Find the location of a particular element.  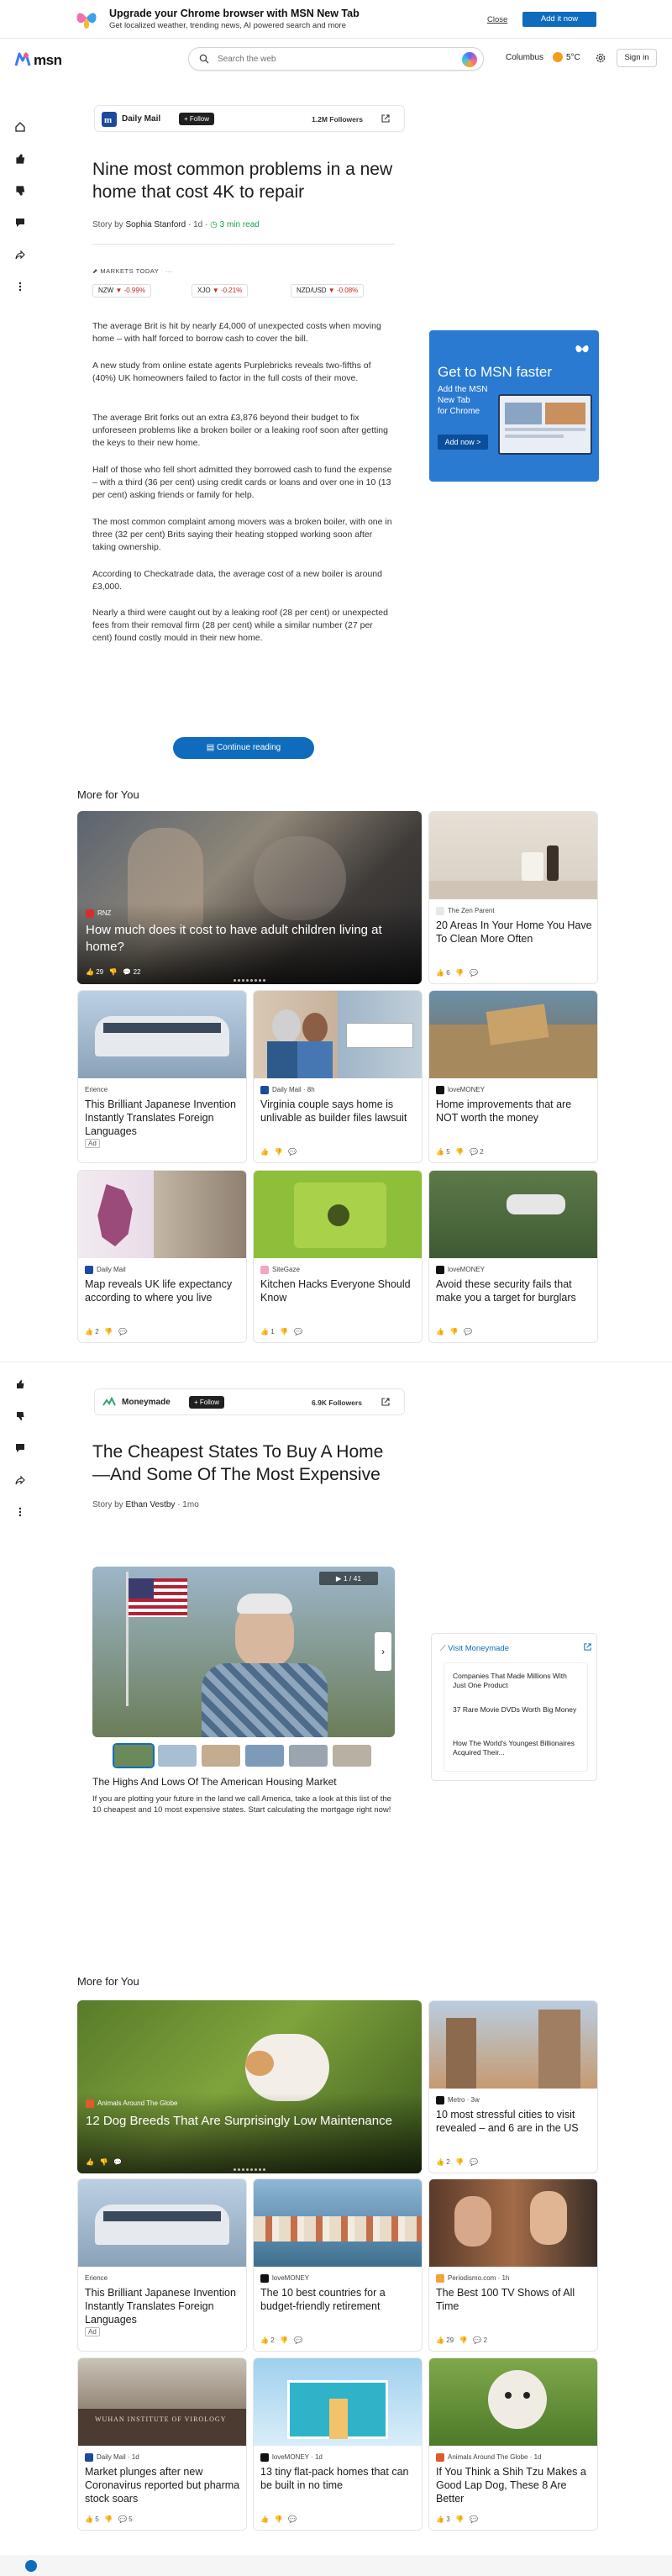

visit-publisher-link: ⟋ Visit Moneymade is located at coordinates (474, 1648).